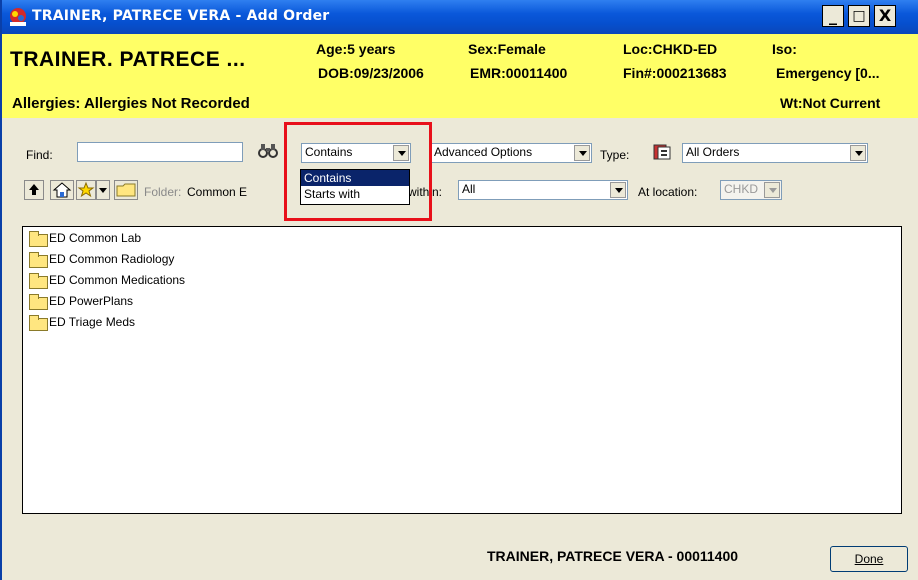  What do you see at coordinates (830, 103) in the screenshot?
I see `patient-weight: Wt:Not Current` at bounding box center [830, 103].